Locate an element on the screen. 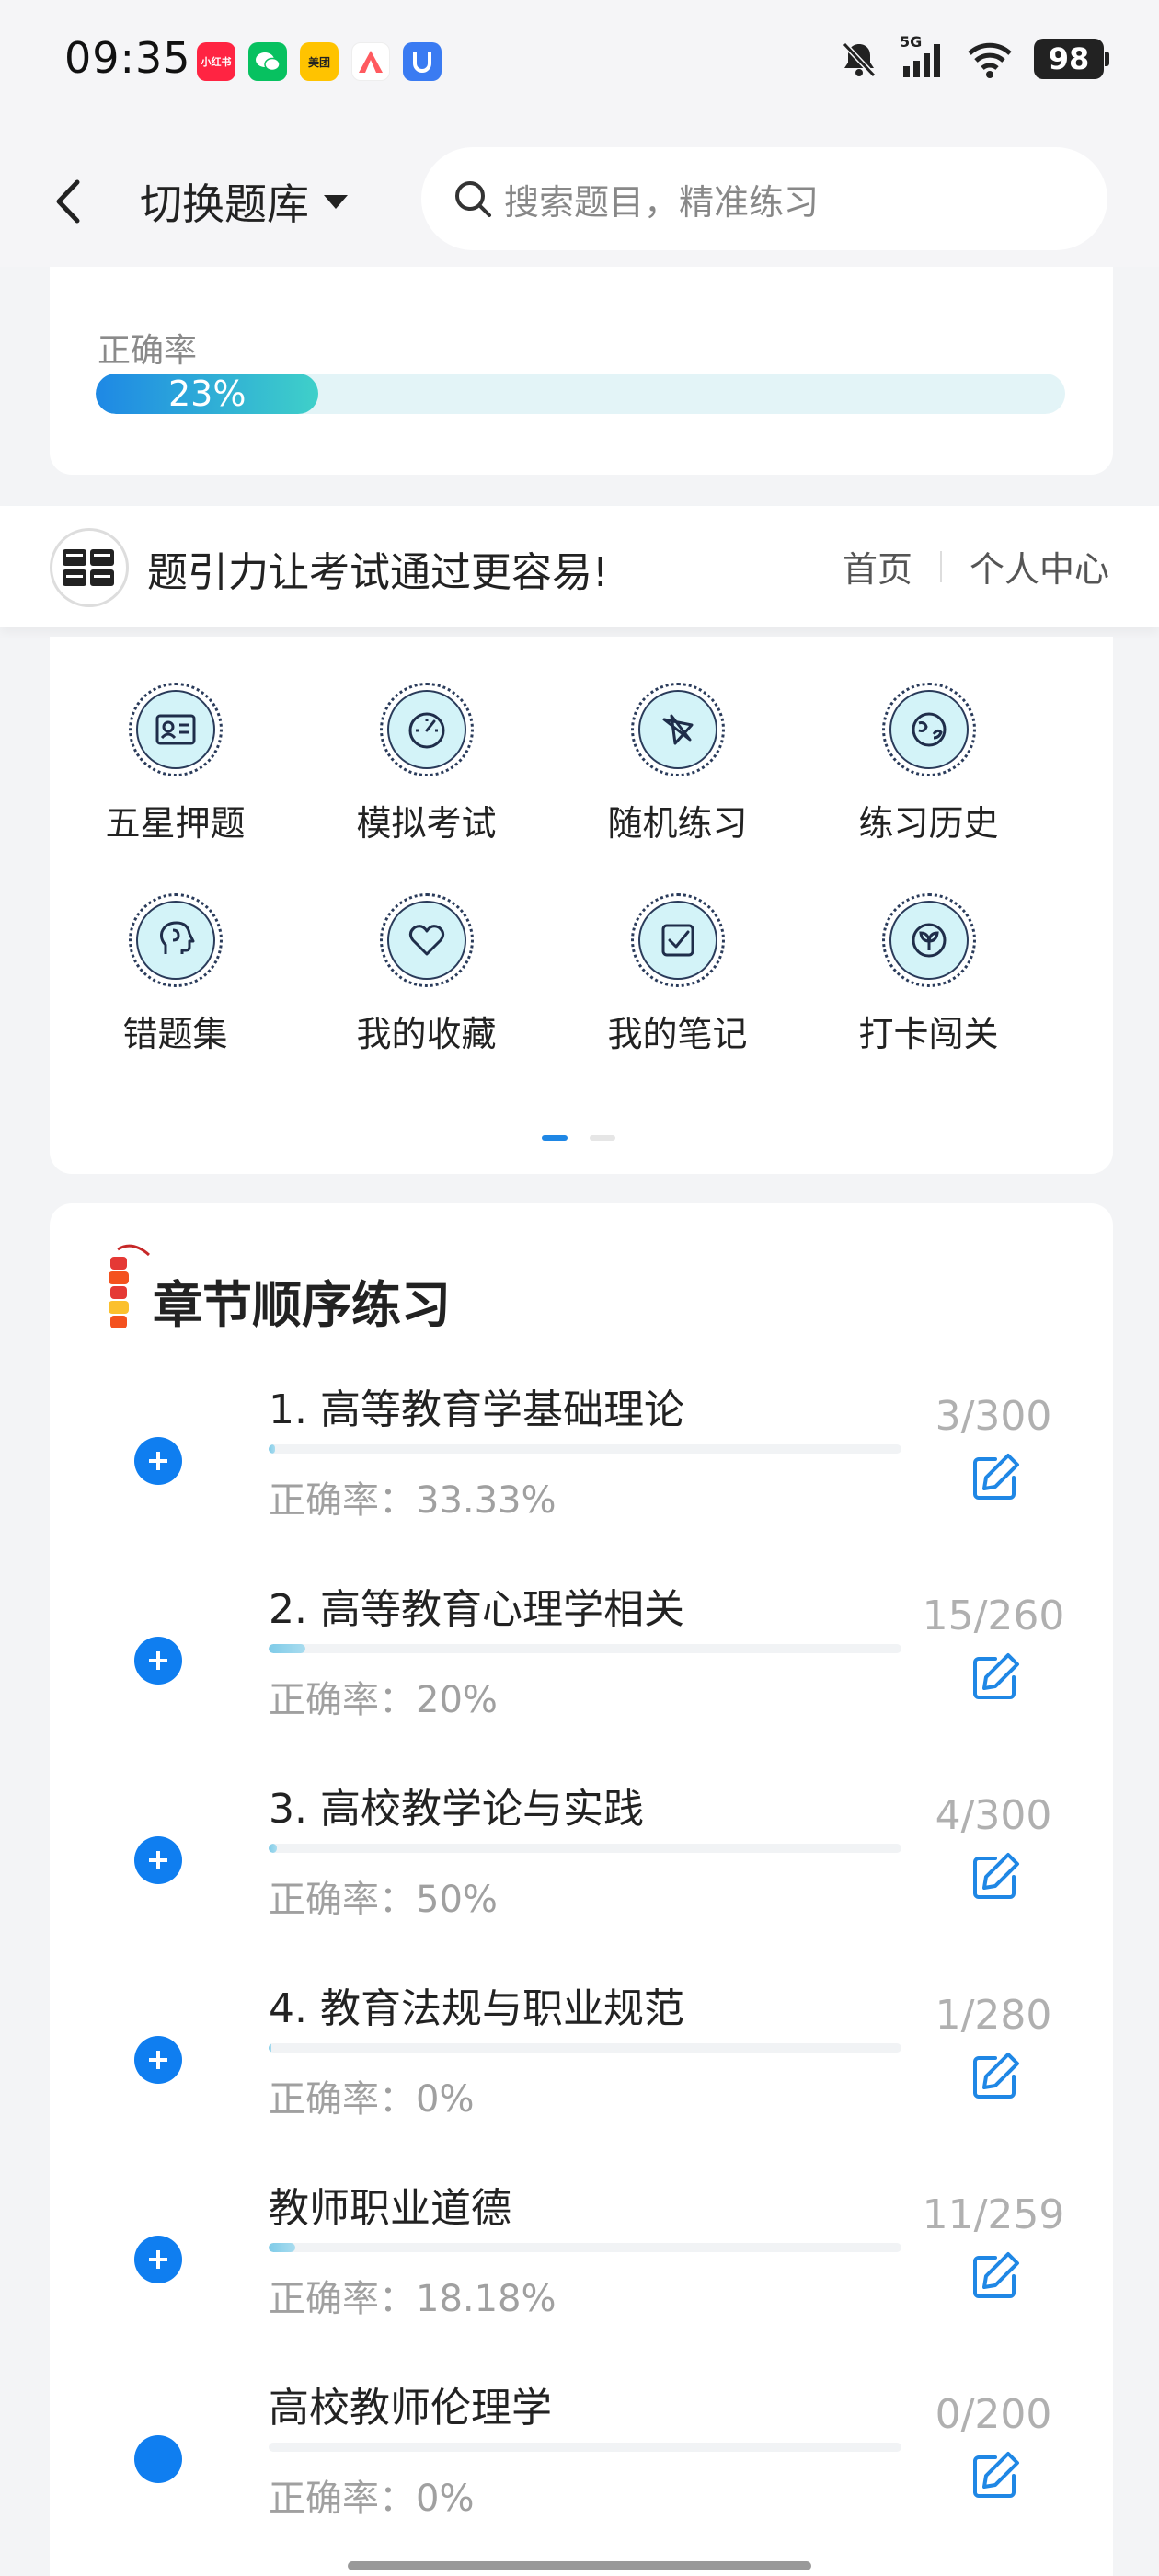  feature-label: 我的收藏 is located at coordinates (426, 1034).